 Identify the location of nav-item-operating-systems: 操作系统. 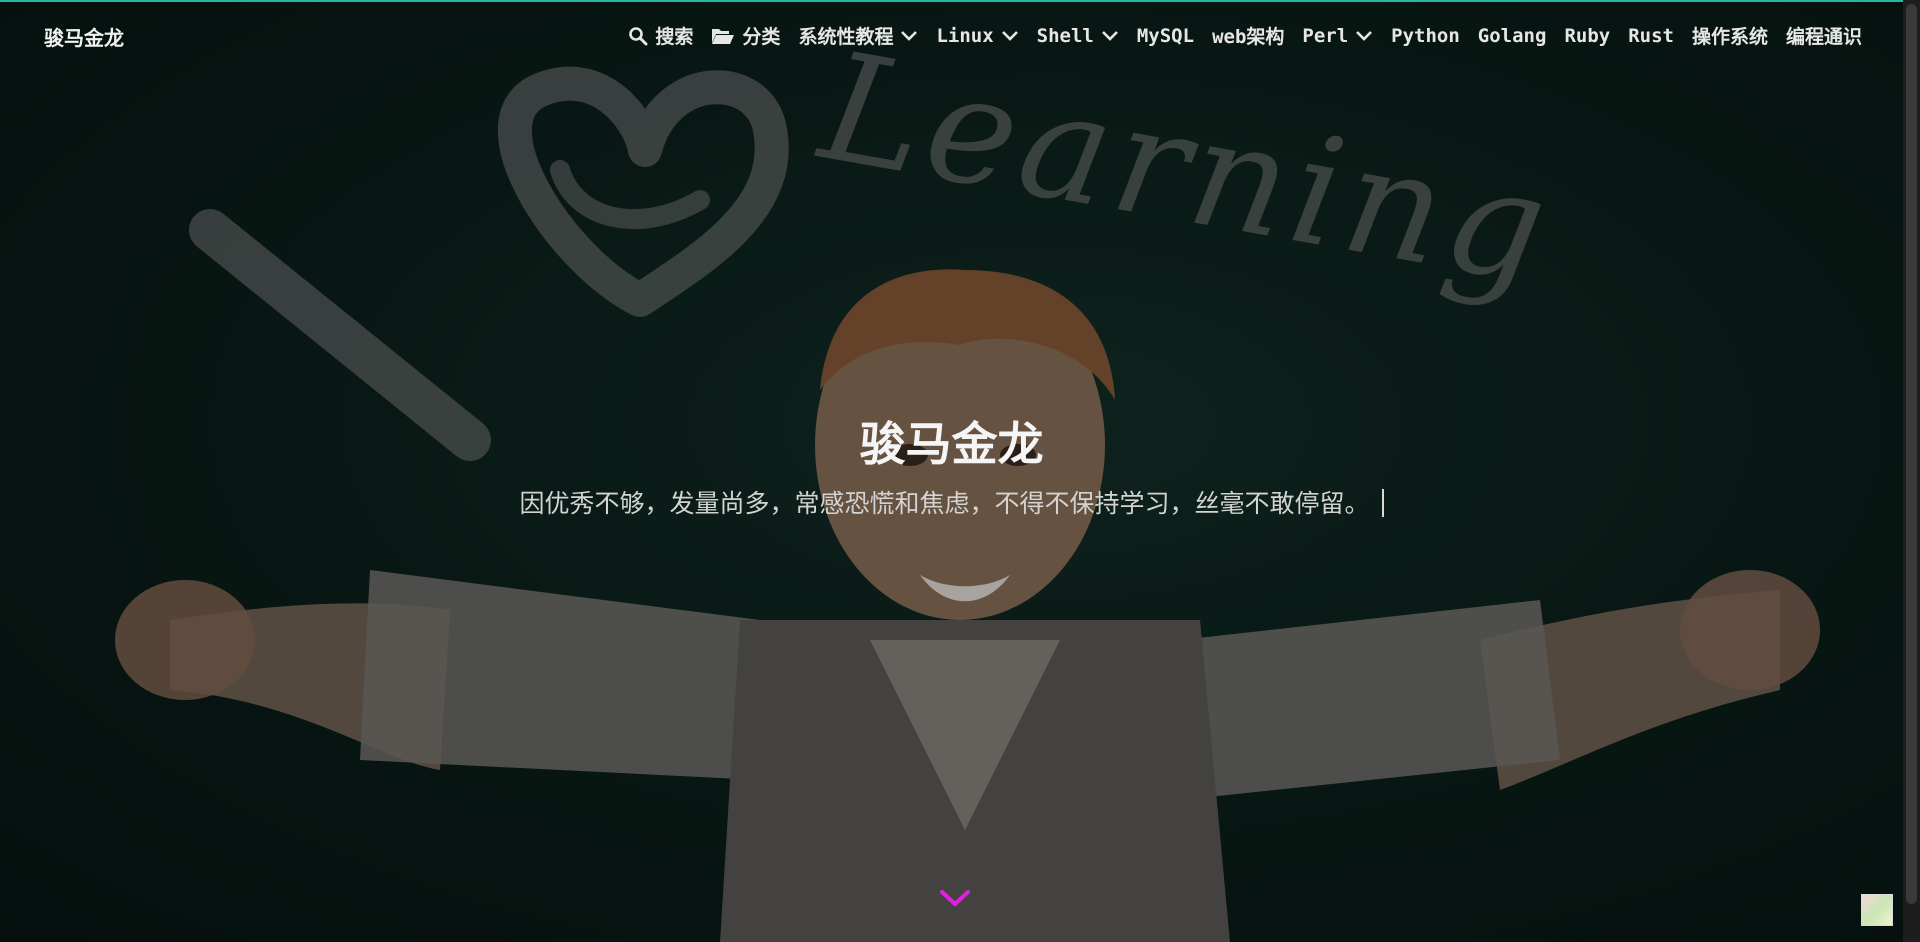
(1730, 35).